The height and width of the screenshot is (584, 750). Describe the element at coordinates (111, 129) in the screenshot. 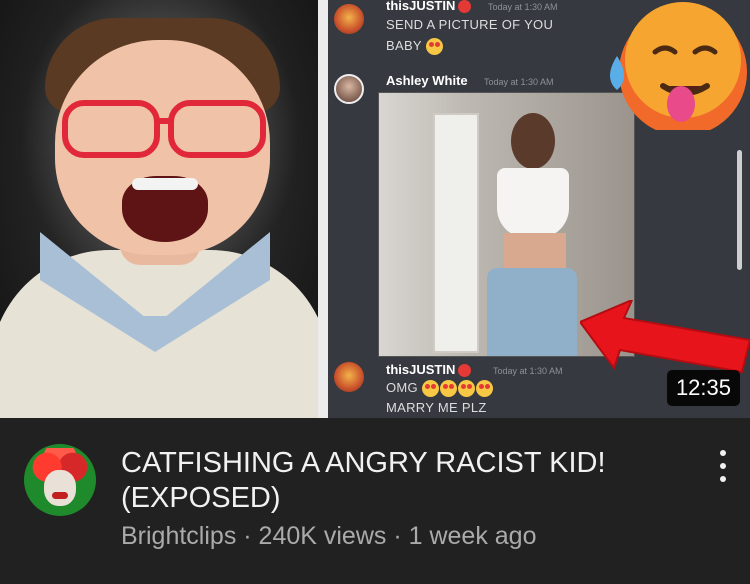

I see `kid-glasses-left` at that location.